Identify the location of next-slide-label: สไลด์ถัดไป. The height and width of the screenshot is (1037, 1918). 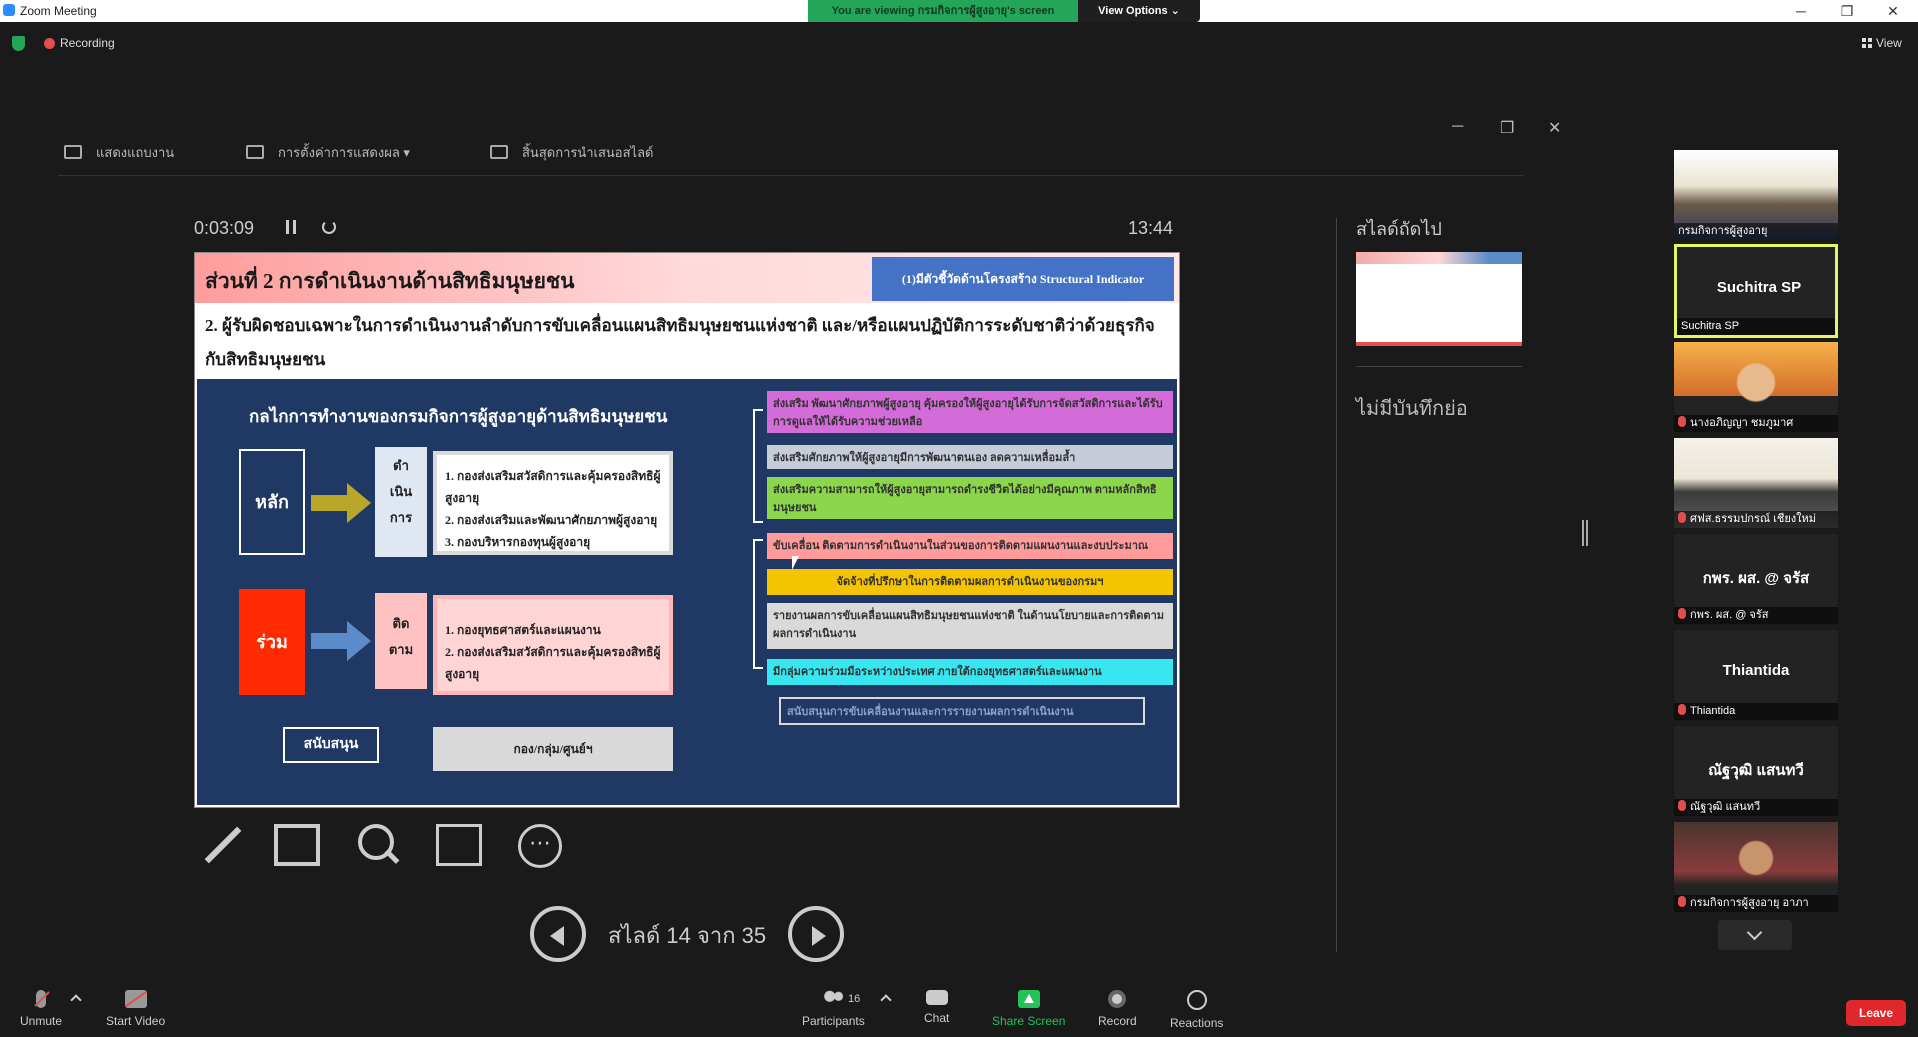
(1399, 229).